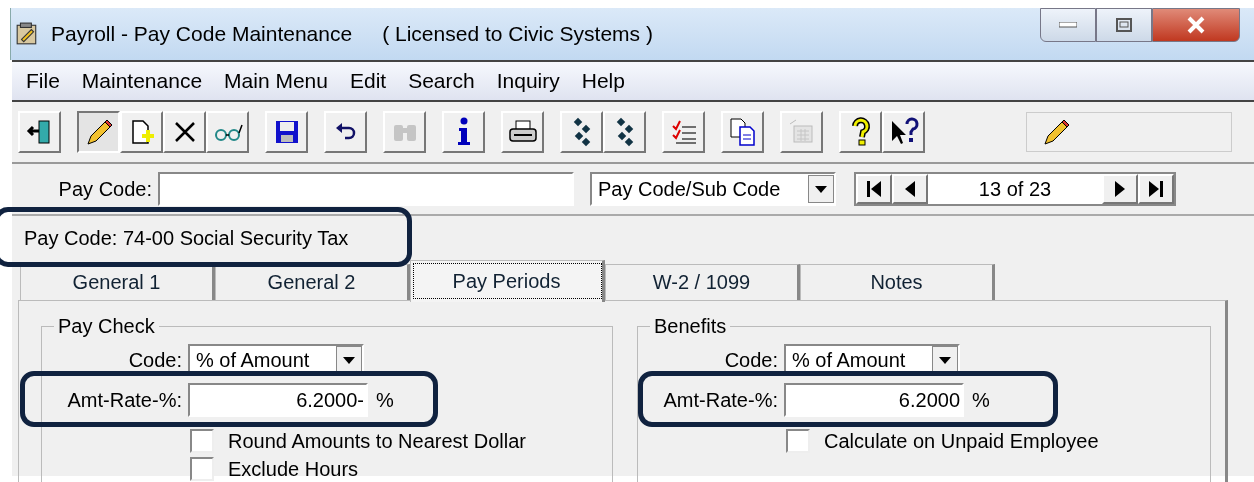  I want to click on menu-item: Search, so click(441, 81).